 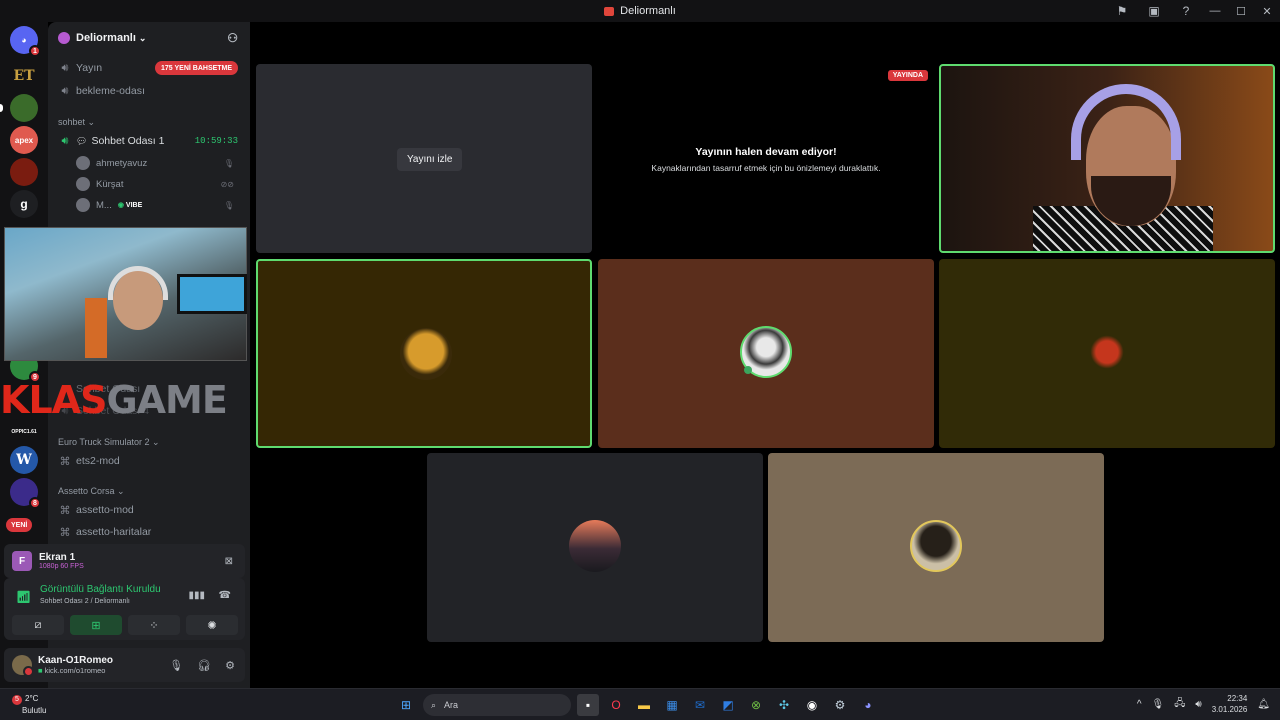 What do you see at coordinates (1139, 704) in the screenshot?
I see `chevron-up-icon: ^` at bounding box center [1139, 704].